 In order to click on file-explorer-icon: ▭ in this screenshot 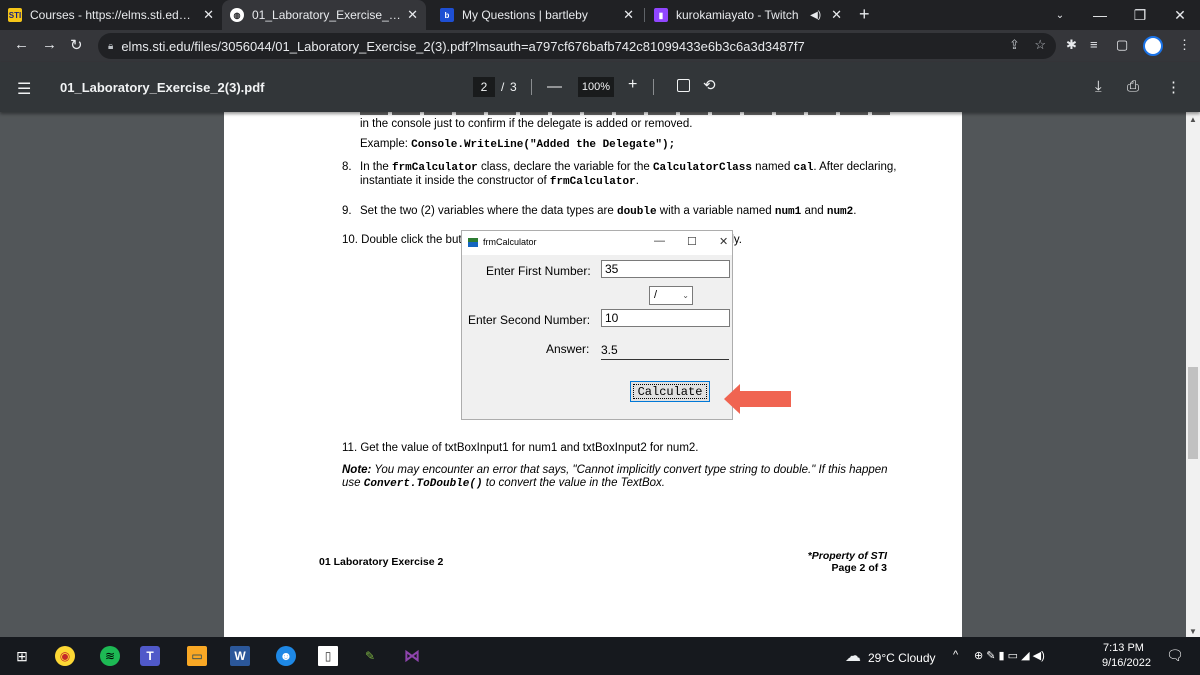, I will do `click(197, 656)`.